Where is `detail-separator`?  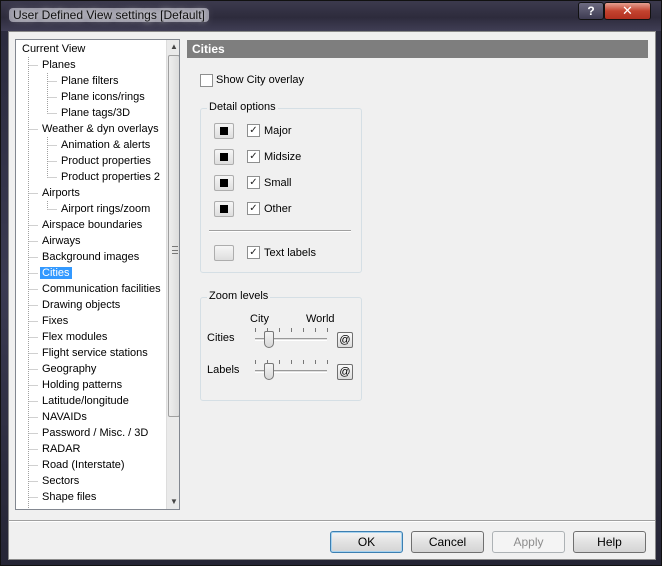
detail-separator is located at coordinates (280, 231).